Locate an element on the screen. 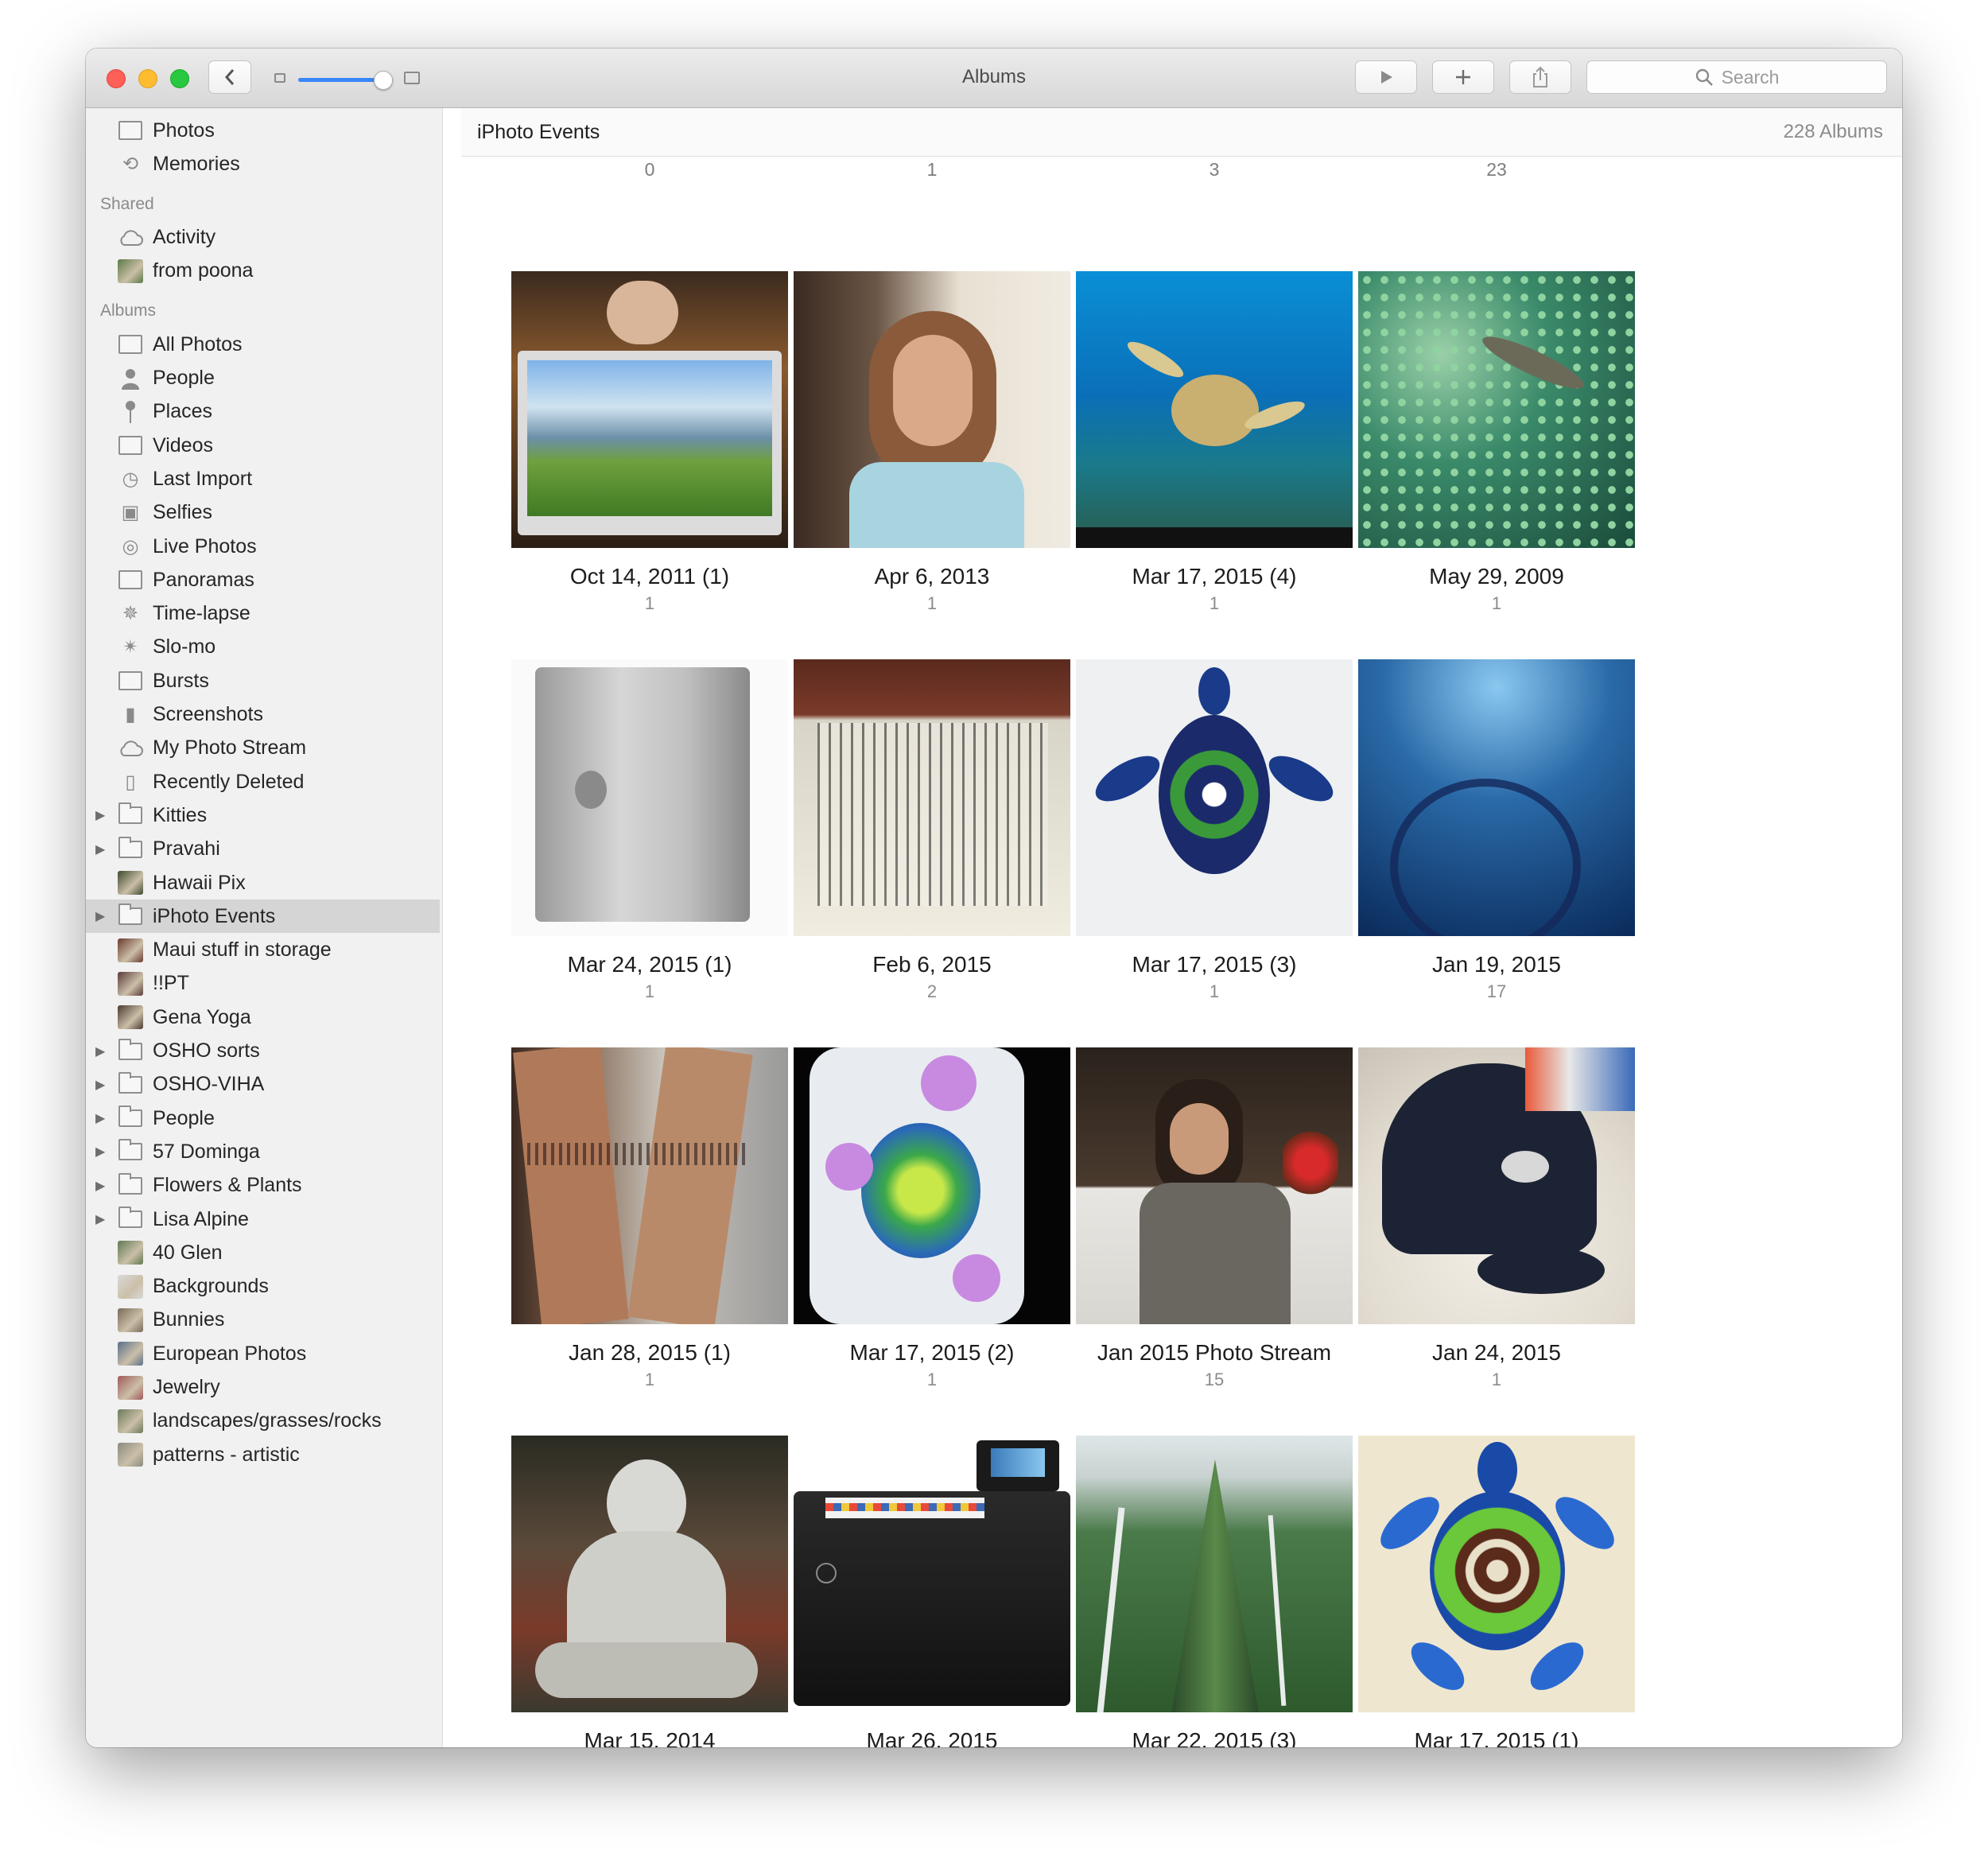 This screenshot has height=1869, width=1988. album-tile: Apr 6, 2013 1 is located at coordinates (932, 442).